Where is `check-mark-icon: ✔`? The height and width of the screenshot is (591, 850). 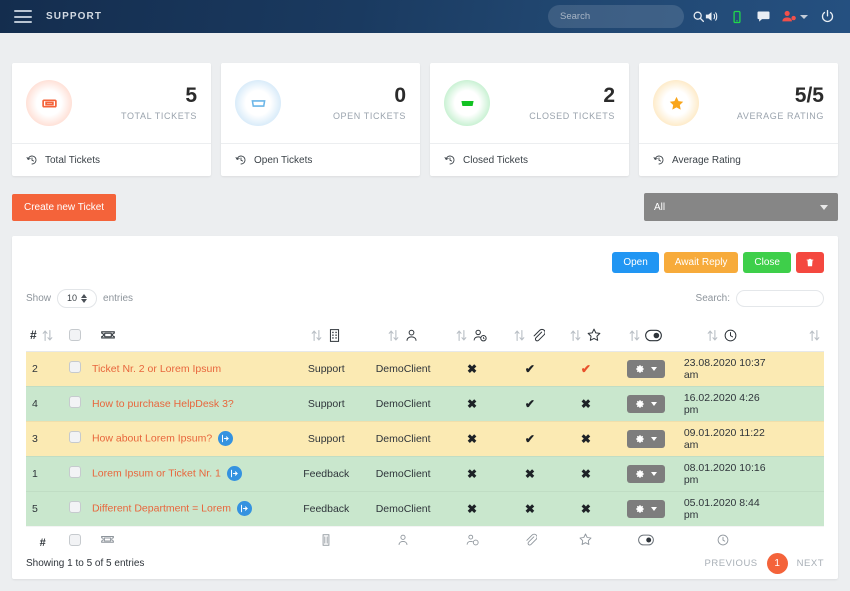
check-mark-icon: ✔ is located at coordinates (585, 368).